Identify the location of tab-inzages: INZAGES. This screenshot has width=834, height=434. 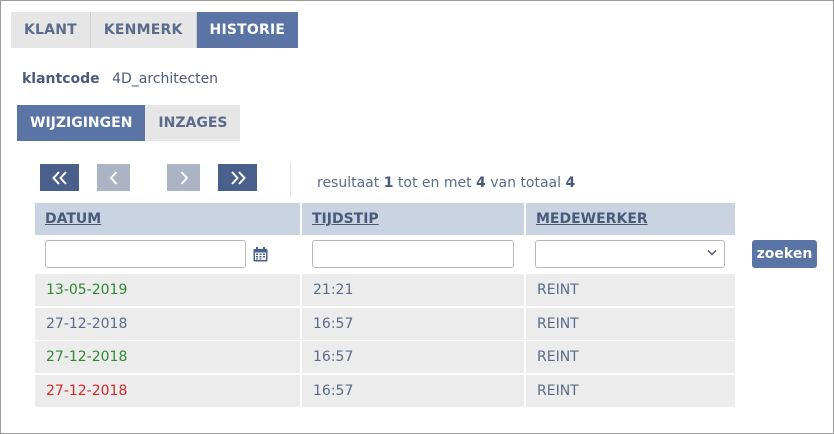
(193, 123).